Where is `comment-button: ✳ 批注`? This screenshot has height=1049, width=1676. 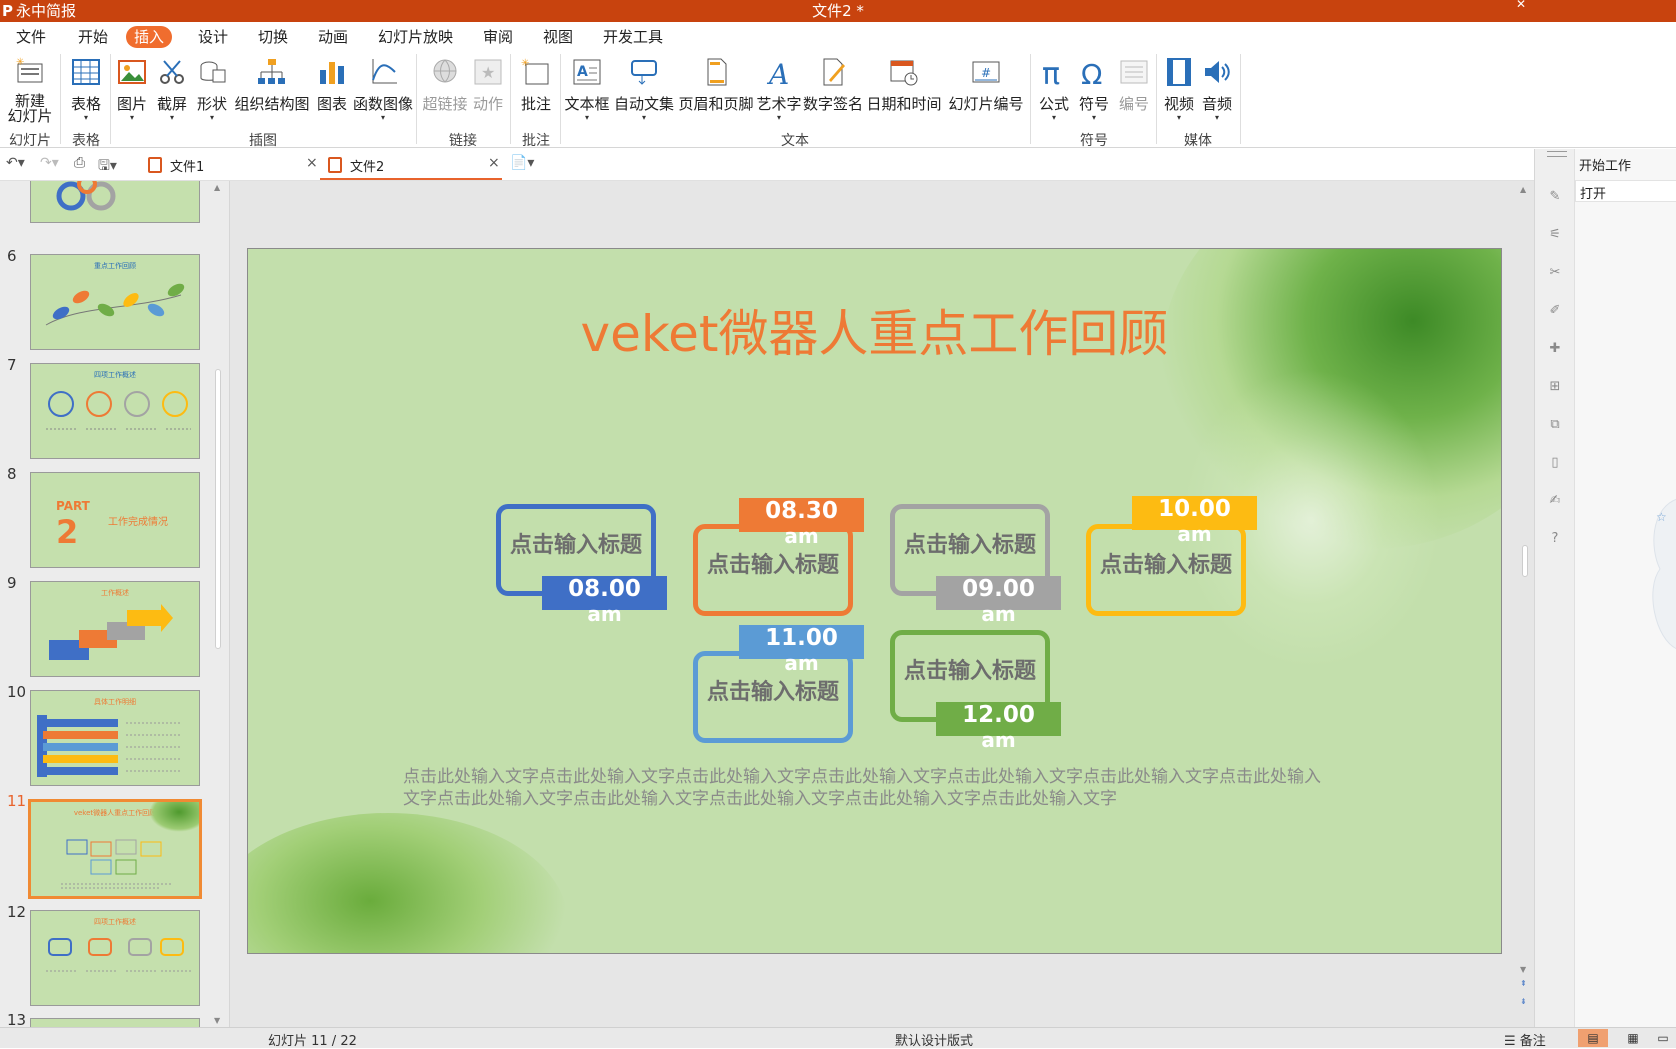
comment-button: ✳ 批注 is located at coordinates (536, 91).